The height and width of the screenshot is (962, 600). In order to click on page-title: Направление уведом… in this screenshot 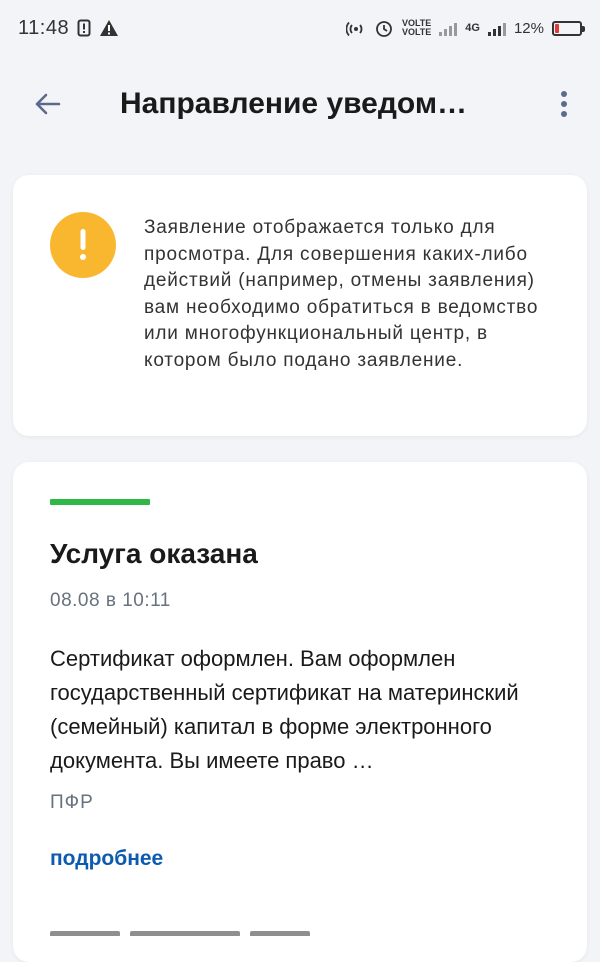, I will do `click(294, 103)`.